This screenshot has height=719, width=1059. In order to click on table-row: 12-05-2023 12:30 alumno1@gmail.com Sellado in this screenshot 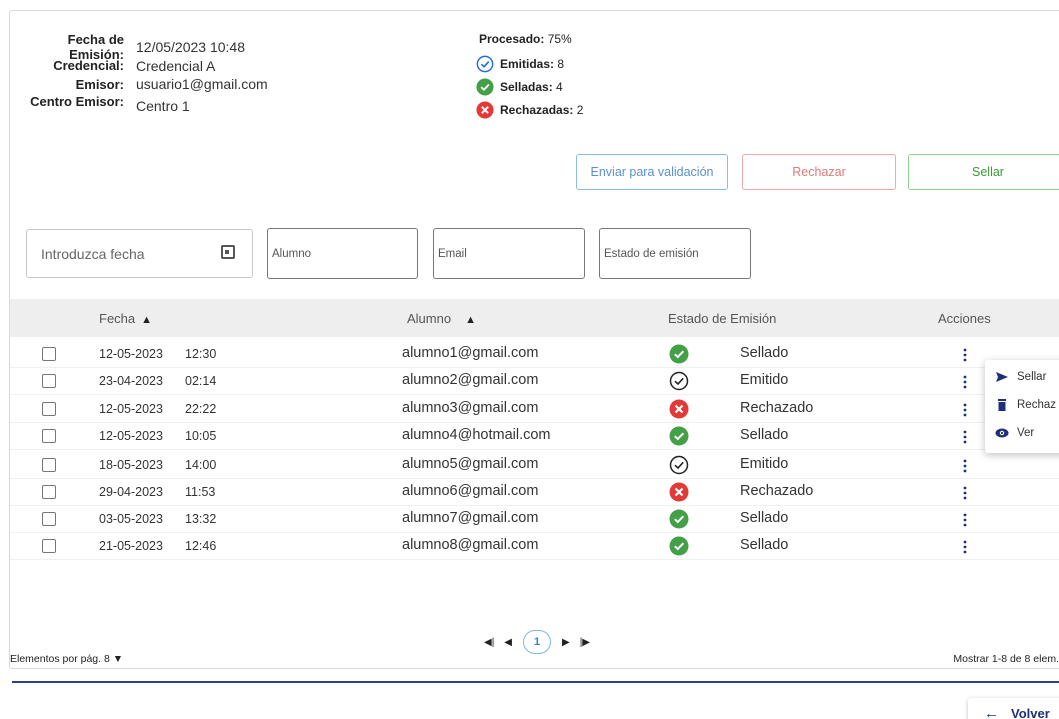, I will do `click(534, 354)`.